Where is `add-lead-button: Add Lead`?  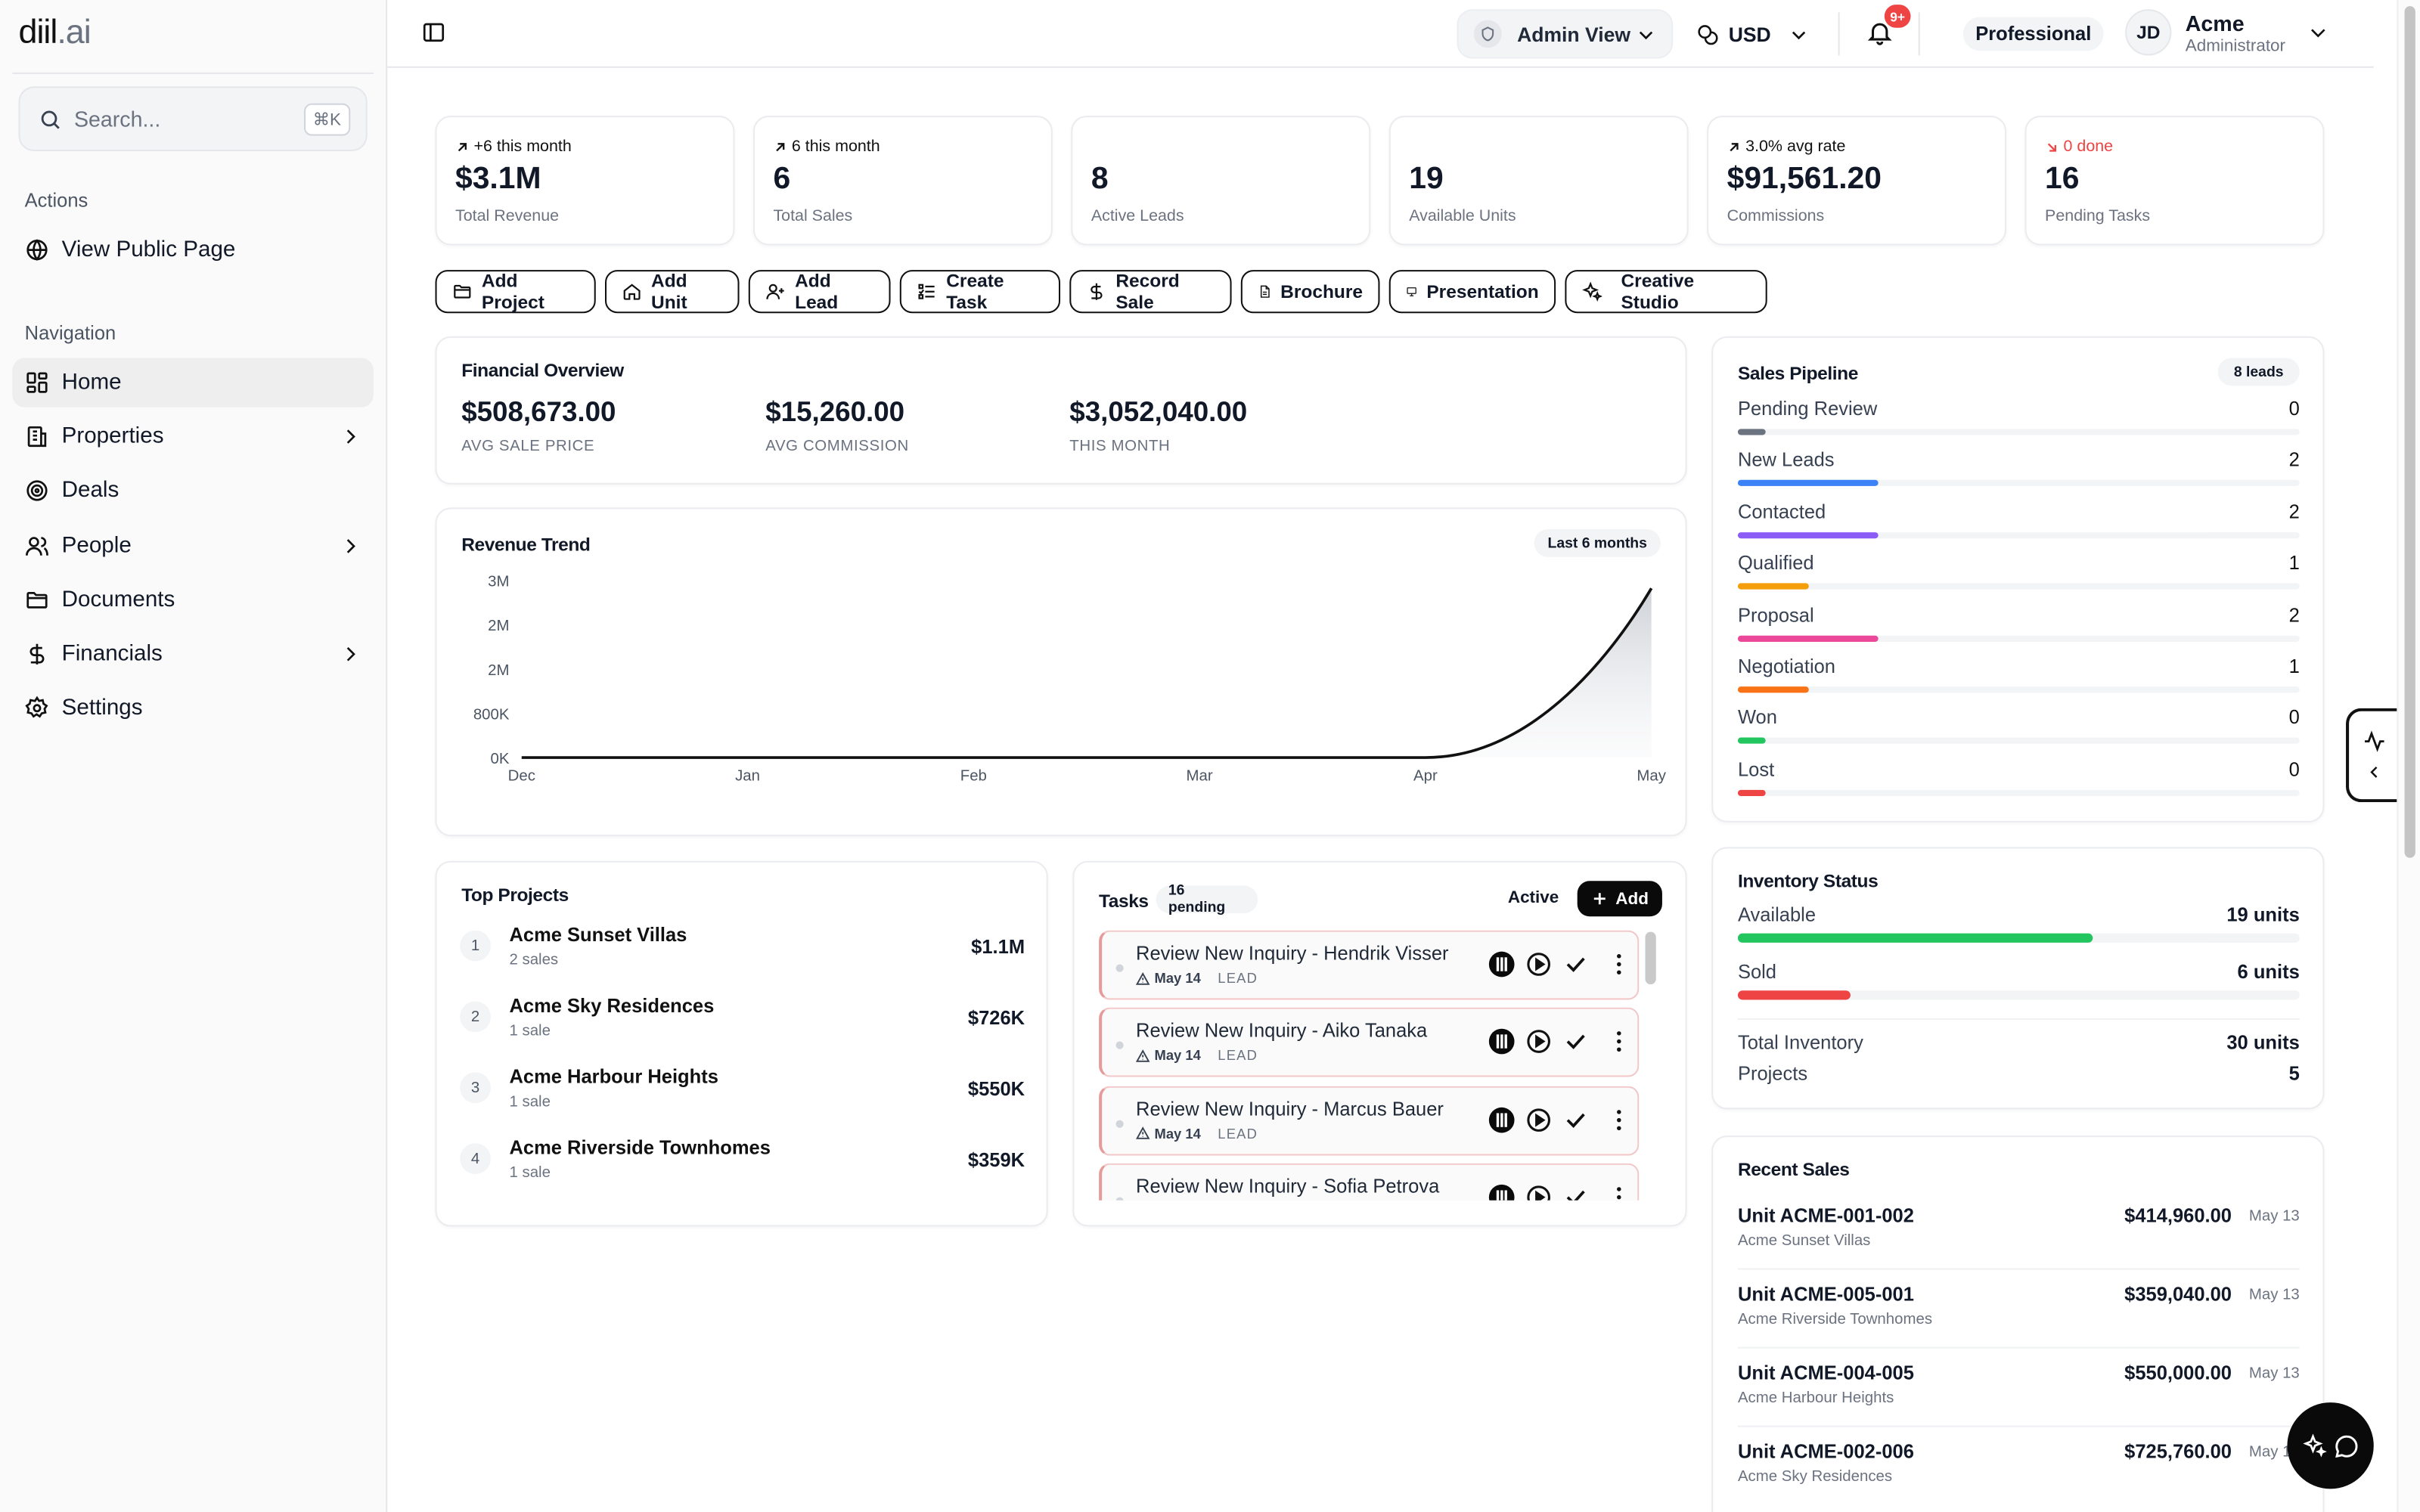
add-lead-button: Add Lead is located at coordinates (819, 292).